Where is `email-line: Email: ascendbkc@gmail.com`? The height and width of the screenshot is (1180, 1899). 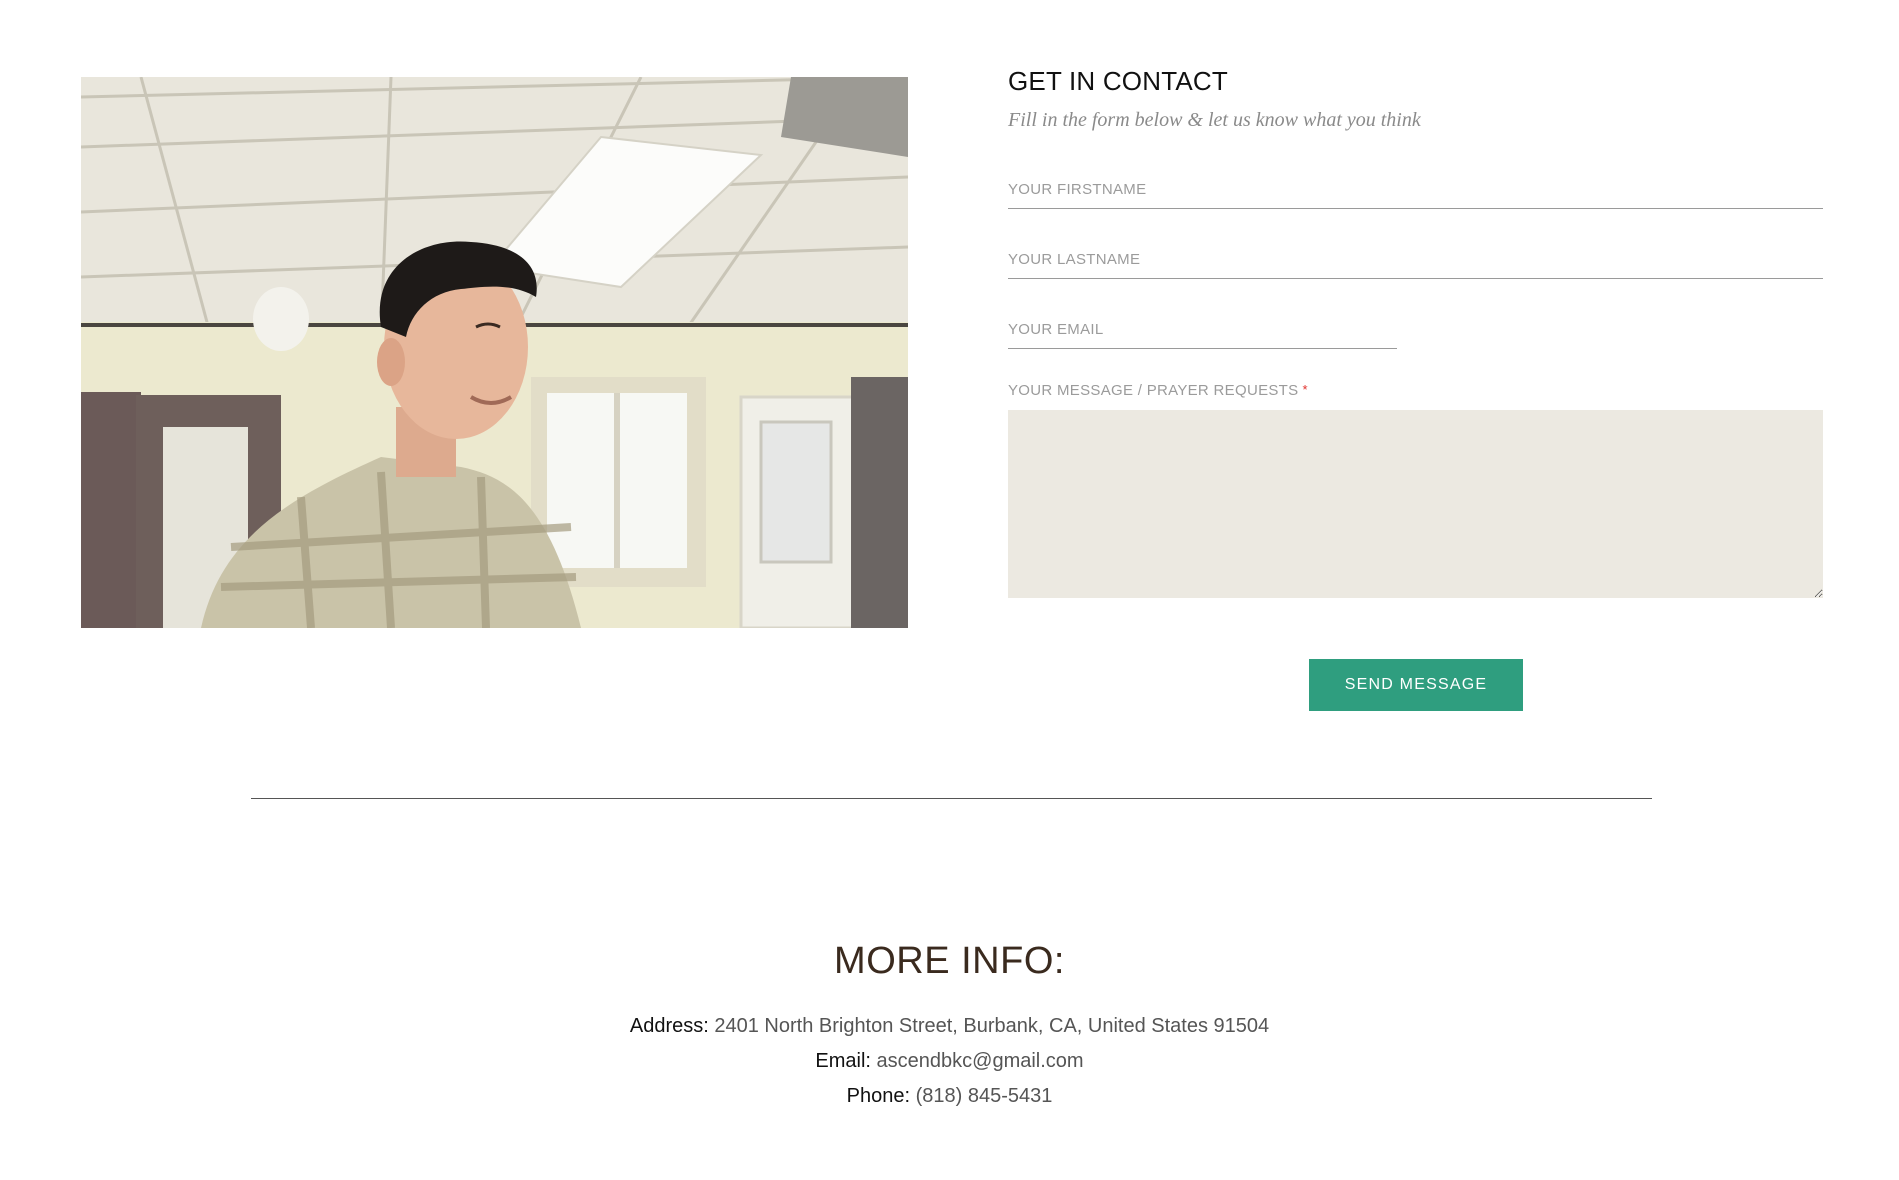
email-line: Email: ascendbkc@gmail.com is located at coordinates (949, 1061).